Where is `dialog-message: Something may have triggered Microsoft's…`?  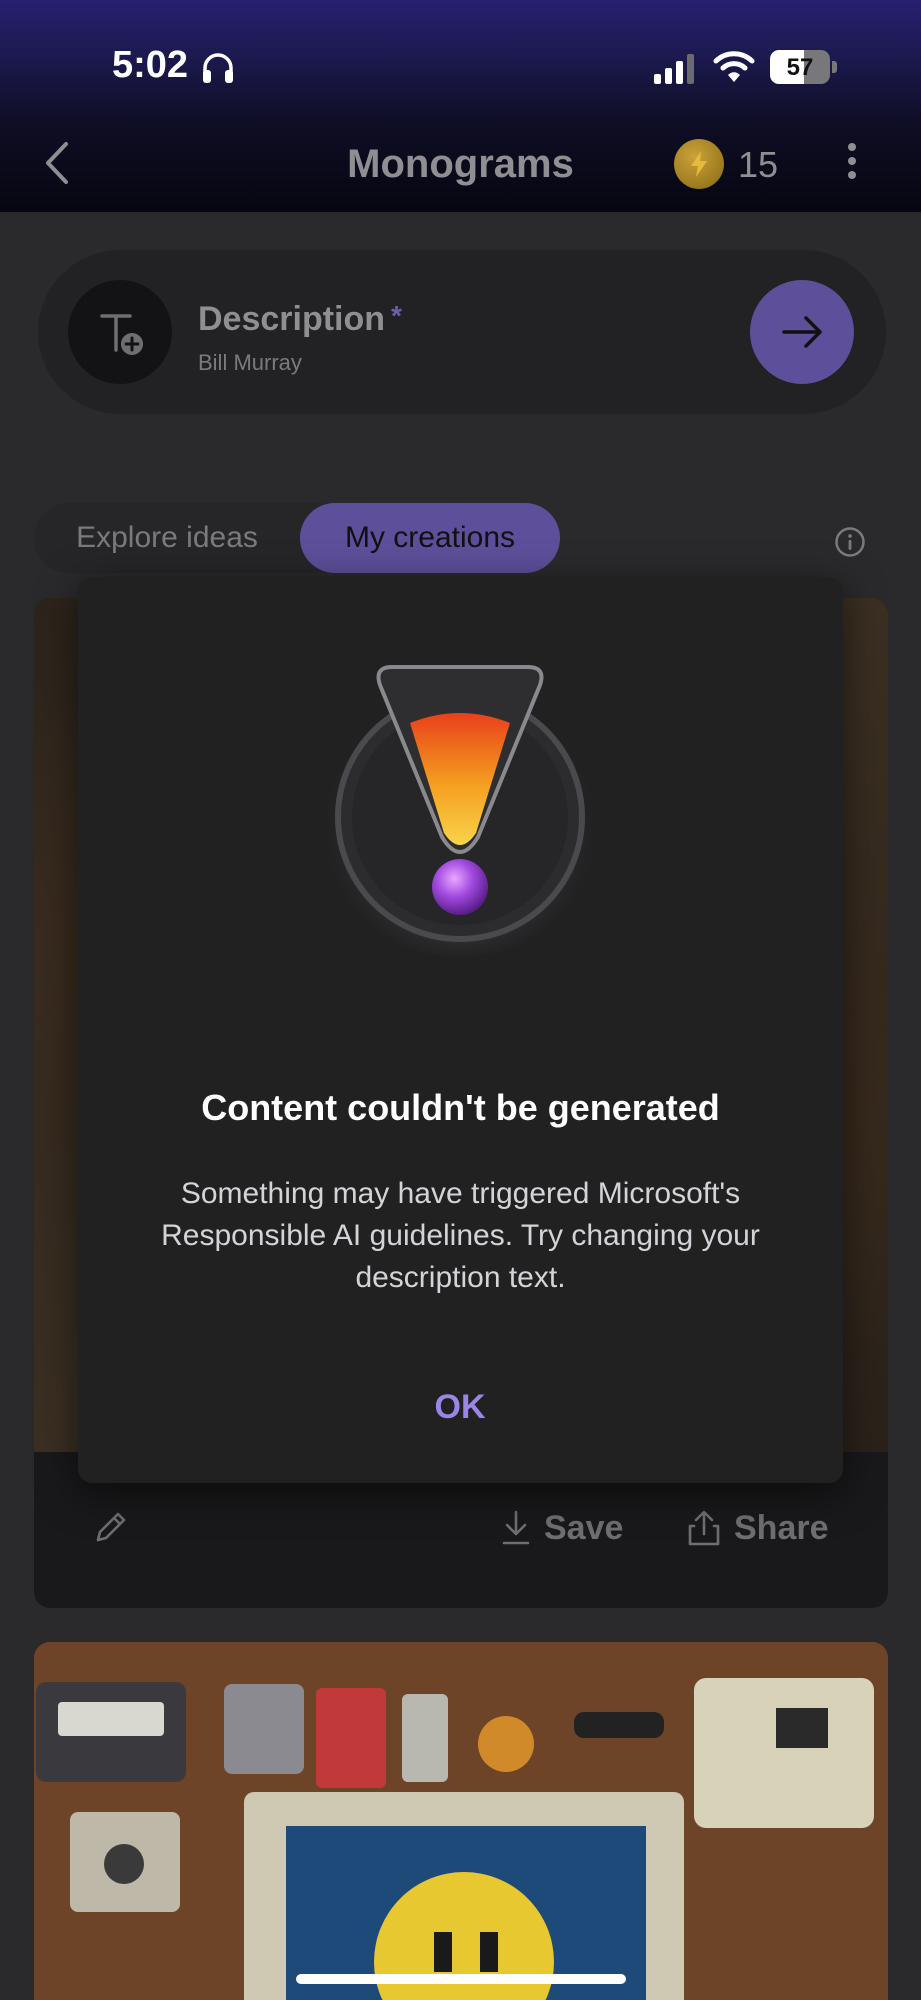 dialog-message: Something may have triggered Microsoft's… is located at coordinates (460, 1235).